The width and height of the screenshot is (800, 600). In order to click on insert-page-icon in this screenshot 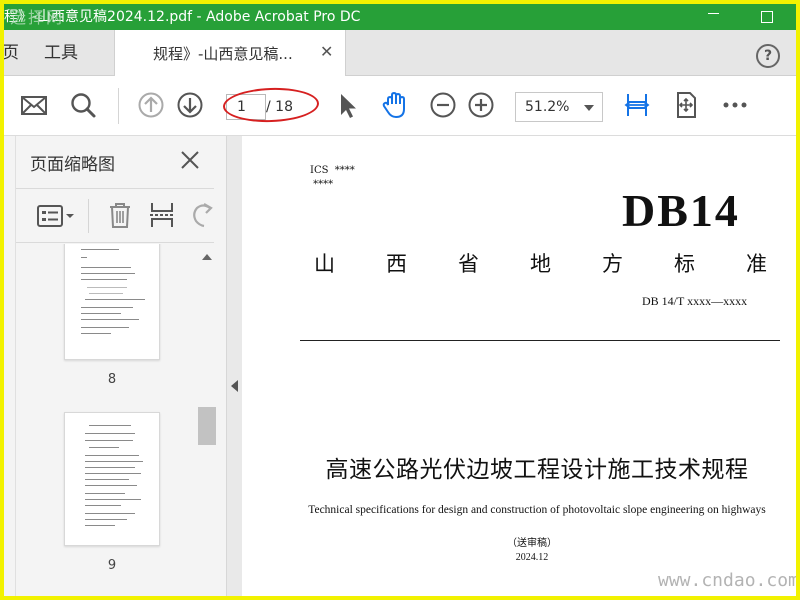, I will do `click(162, 215)`.